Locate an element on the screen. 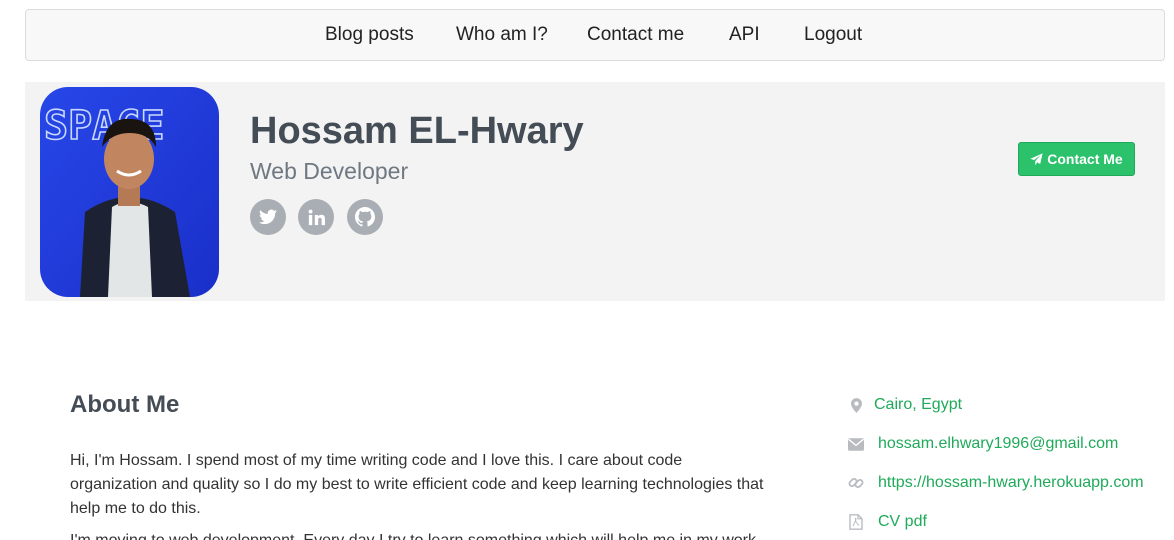  github-link is located at coordinates (365, 217).